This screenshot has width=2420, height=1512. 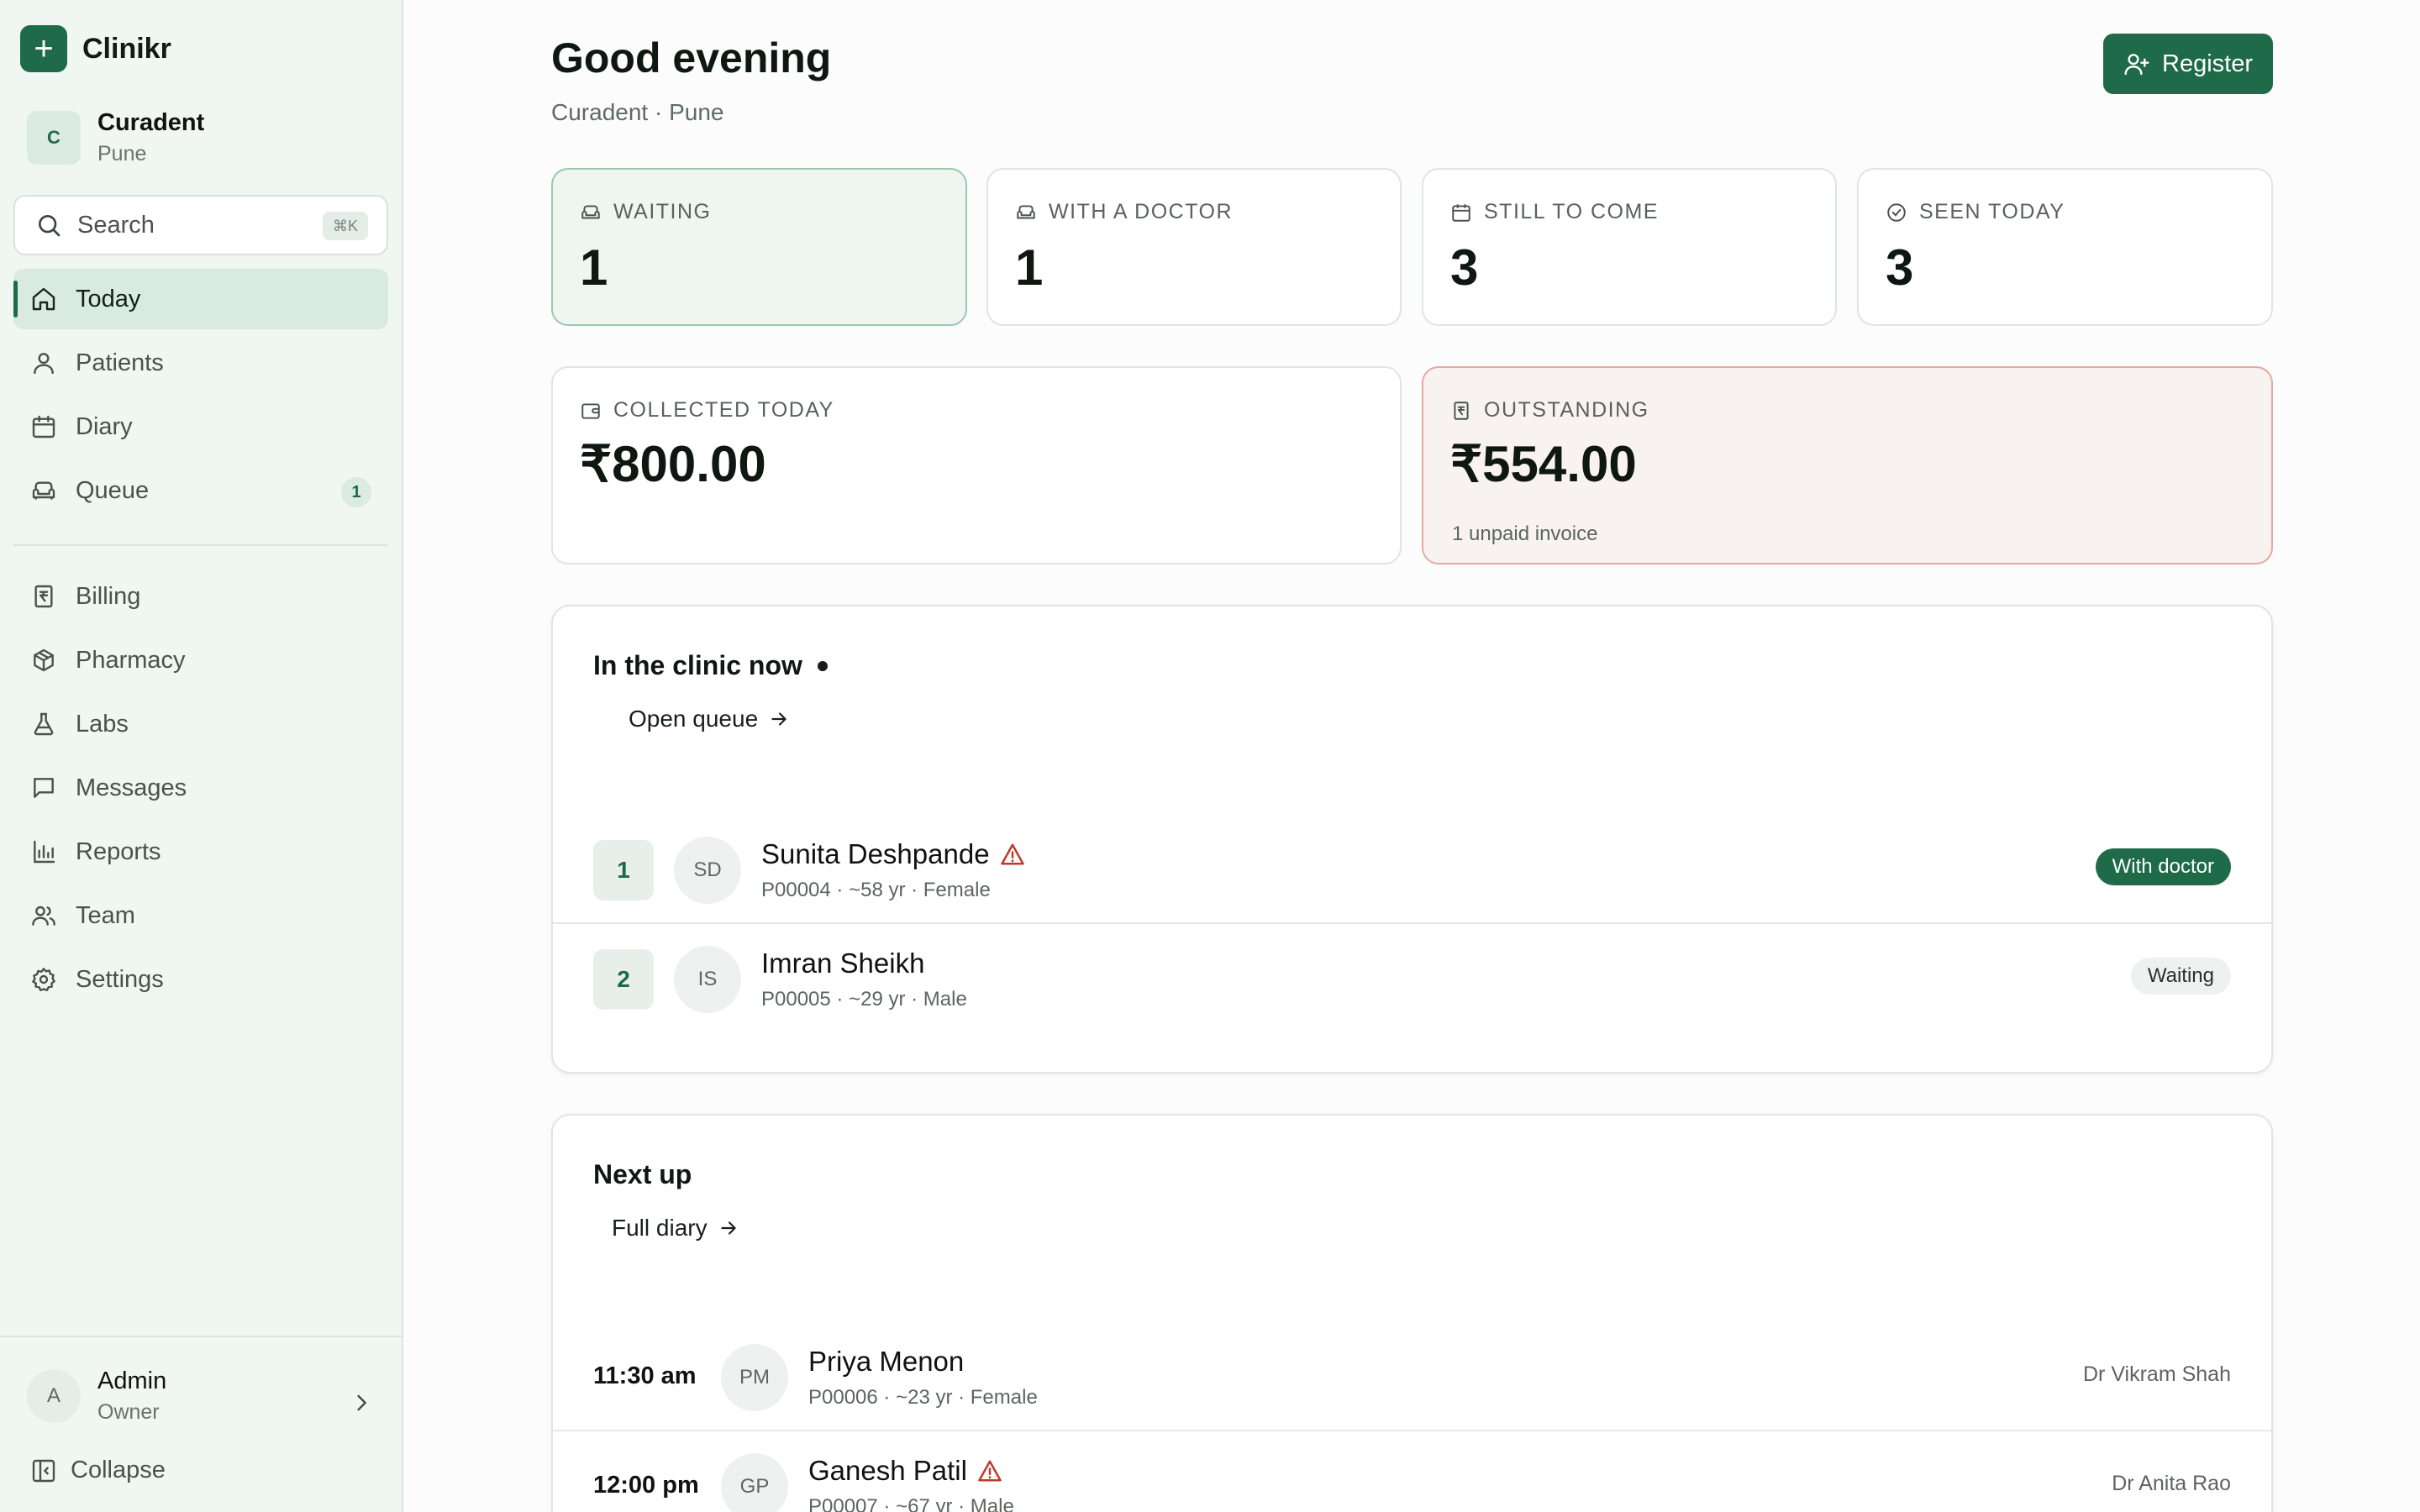 What do you see at coordinates (1571, 211) in the screenshot?
I see `stat-label: STILL TO COME` at bounding box center [1571, 211].